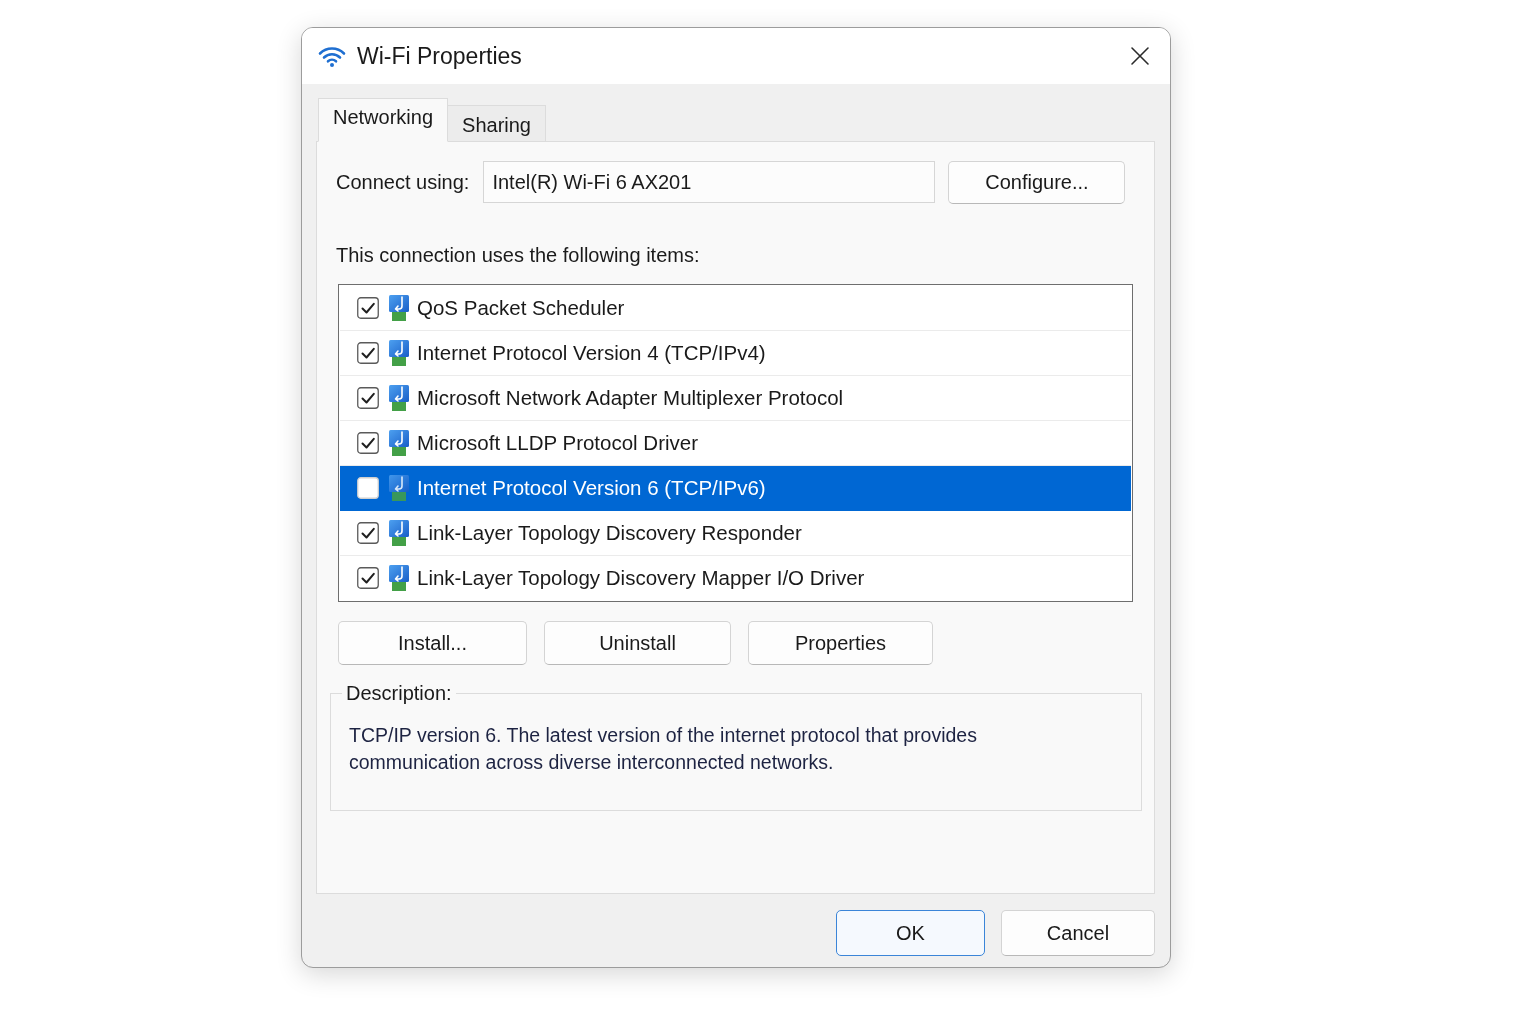 This screenshot has height=1024, width=1536. I want to click on wifi-icon, so click(332, 56).